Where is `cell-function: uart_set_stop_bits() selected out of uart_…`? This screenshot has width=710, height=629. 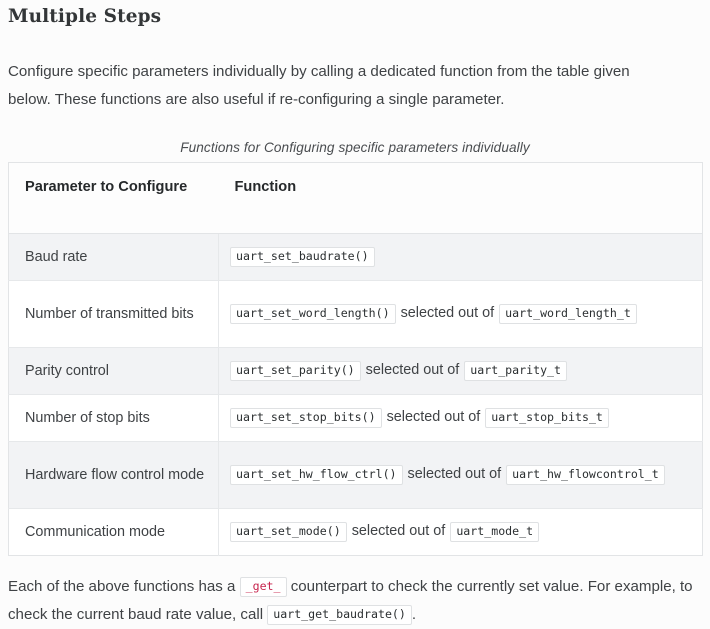
cell-function: uart_set_stop_bits() selected out of uart_… is located at coordinates (460, 418).